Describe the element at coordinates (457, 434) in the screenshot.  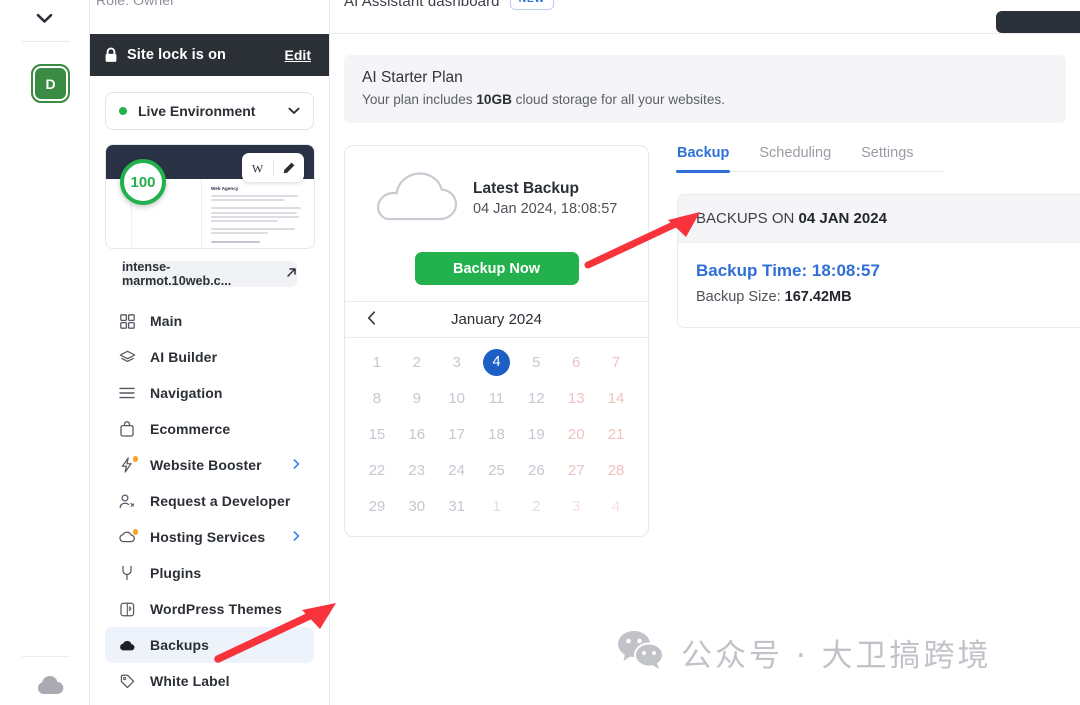
I see `calendar-day: 17` at that location.